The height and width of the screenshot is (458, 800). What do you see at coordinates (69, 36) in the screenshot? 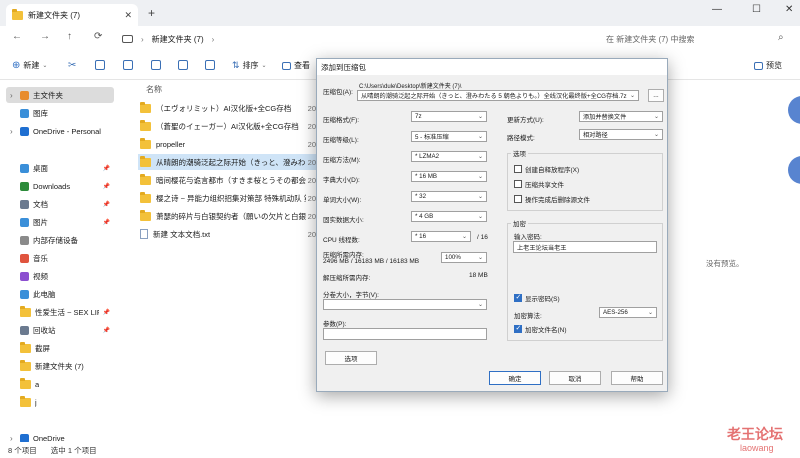
I see `up-button: ↑` at bounding box center [69, 36].